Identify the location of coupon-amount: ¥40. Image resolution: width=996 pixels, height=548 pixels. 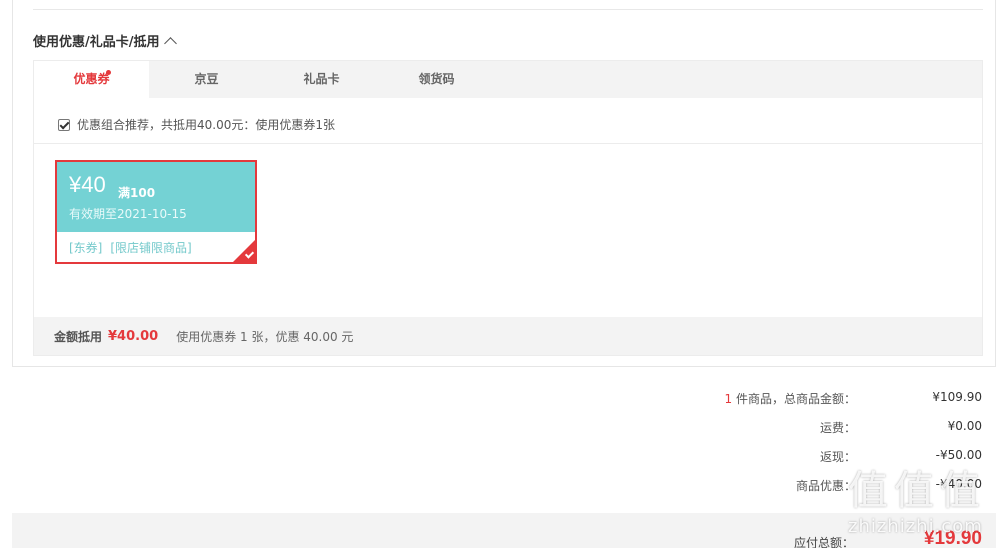
(87, 184).